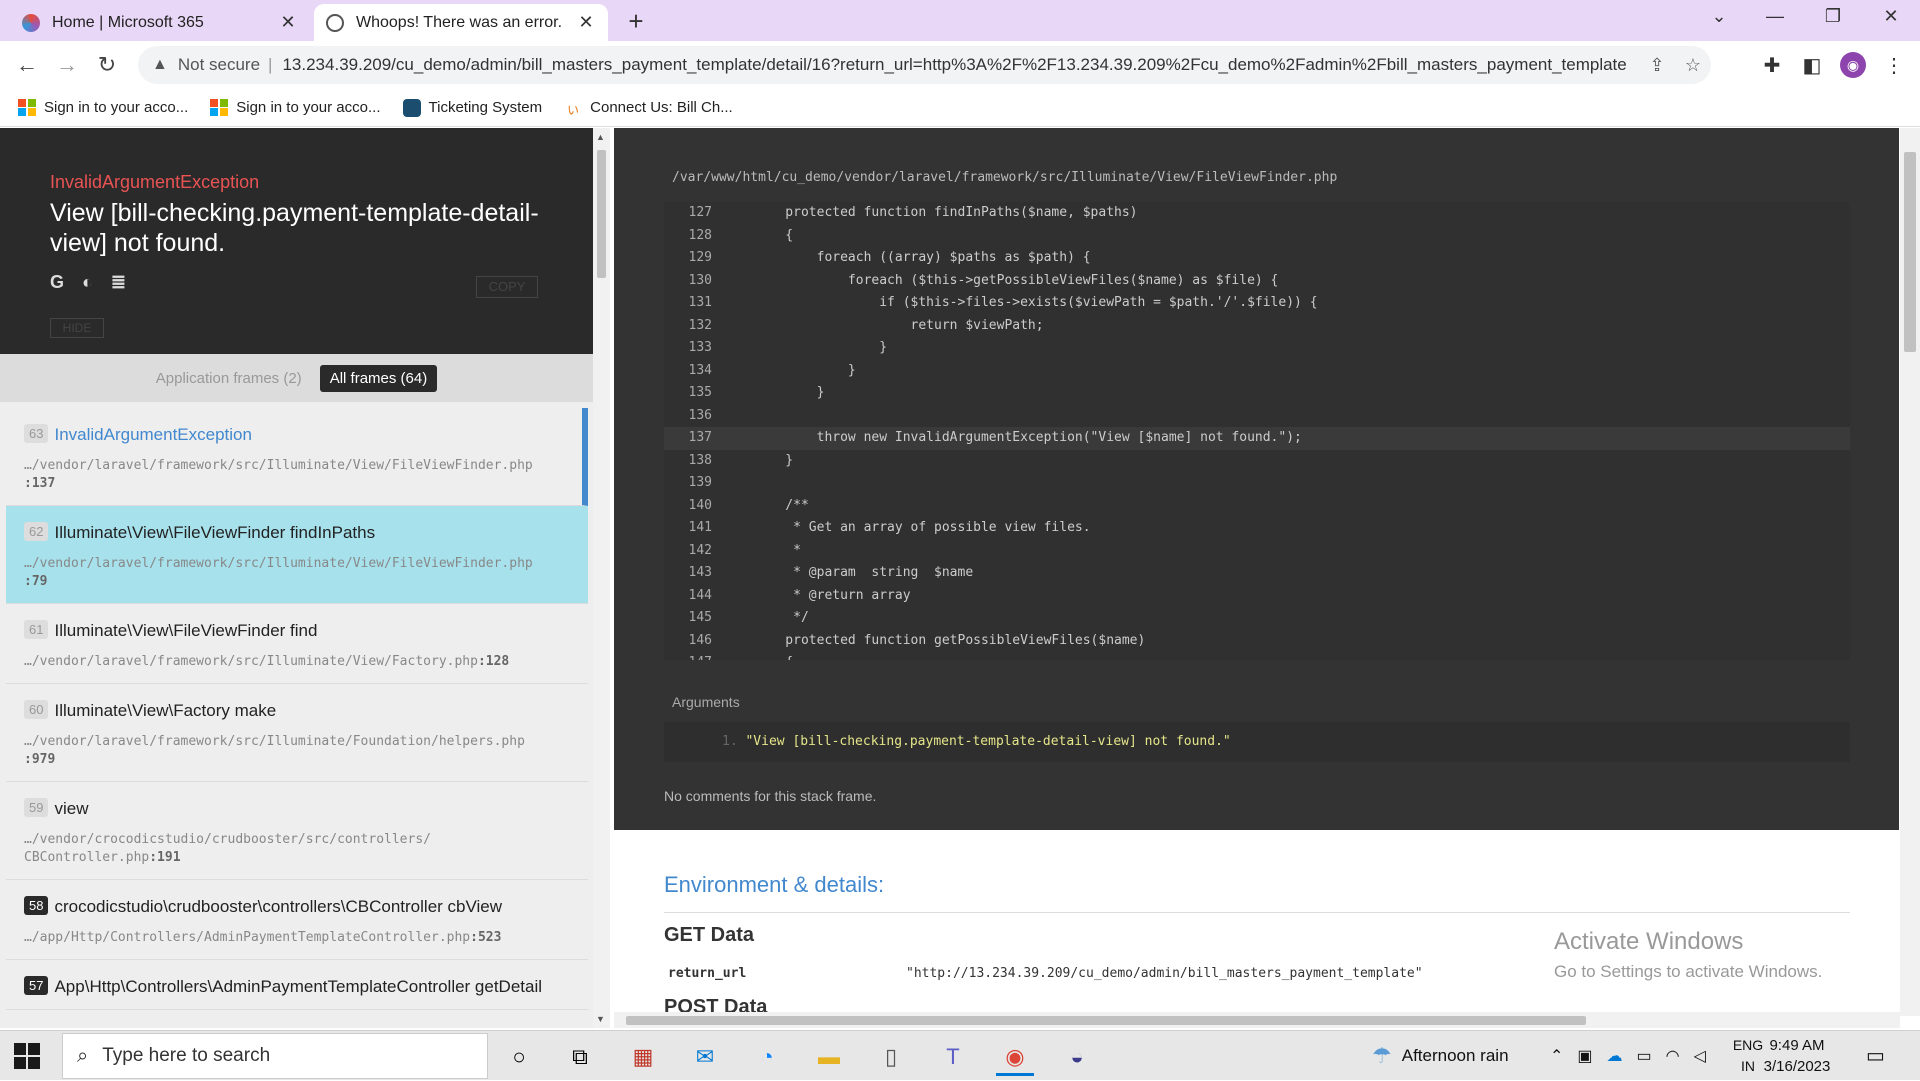 The image size is (1920, 1081). I want to click on line-number: 131, so click(700, 302).